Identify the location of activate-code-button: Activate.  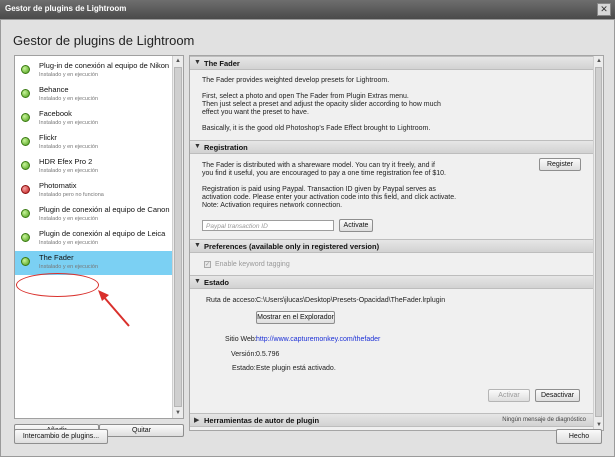
(356, 225).